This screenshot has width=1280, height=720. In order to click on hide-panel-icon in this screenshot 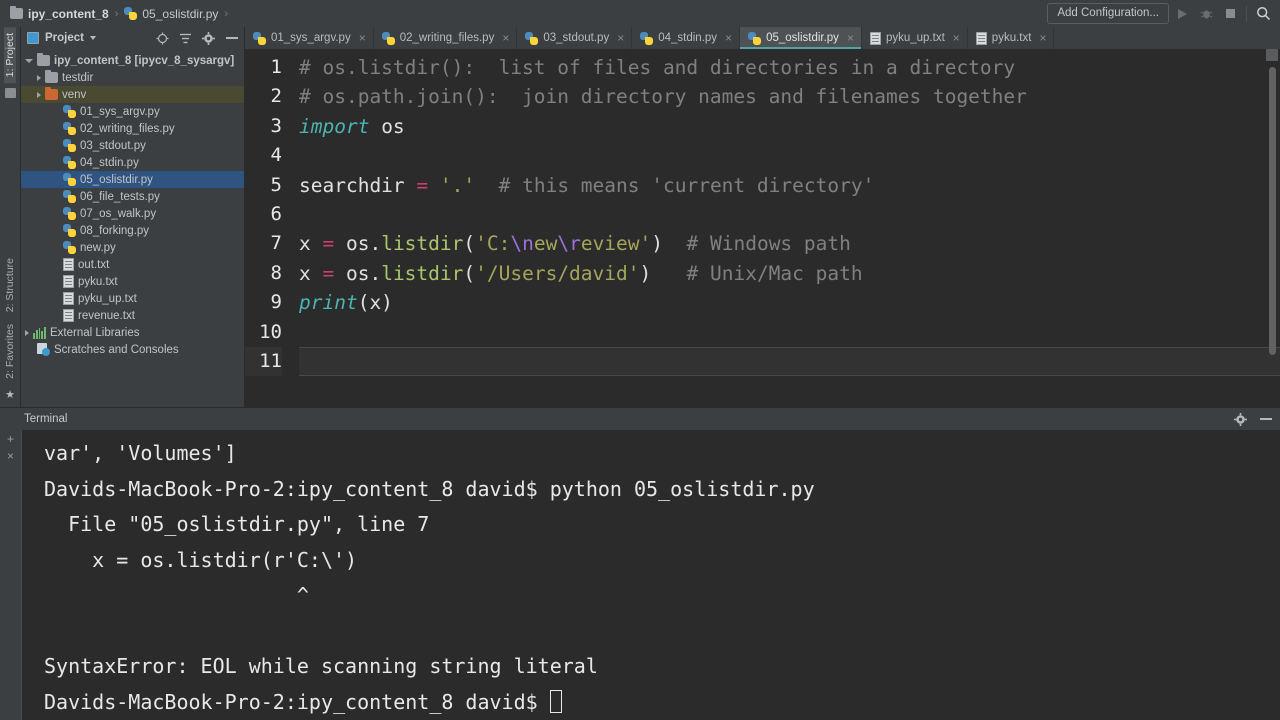, I will do `click(231, 38)`.